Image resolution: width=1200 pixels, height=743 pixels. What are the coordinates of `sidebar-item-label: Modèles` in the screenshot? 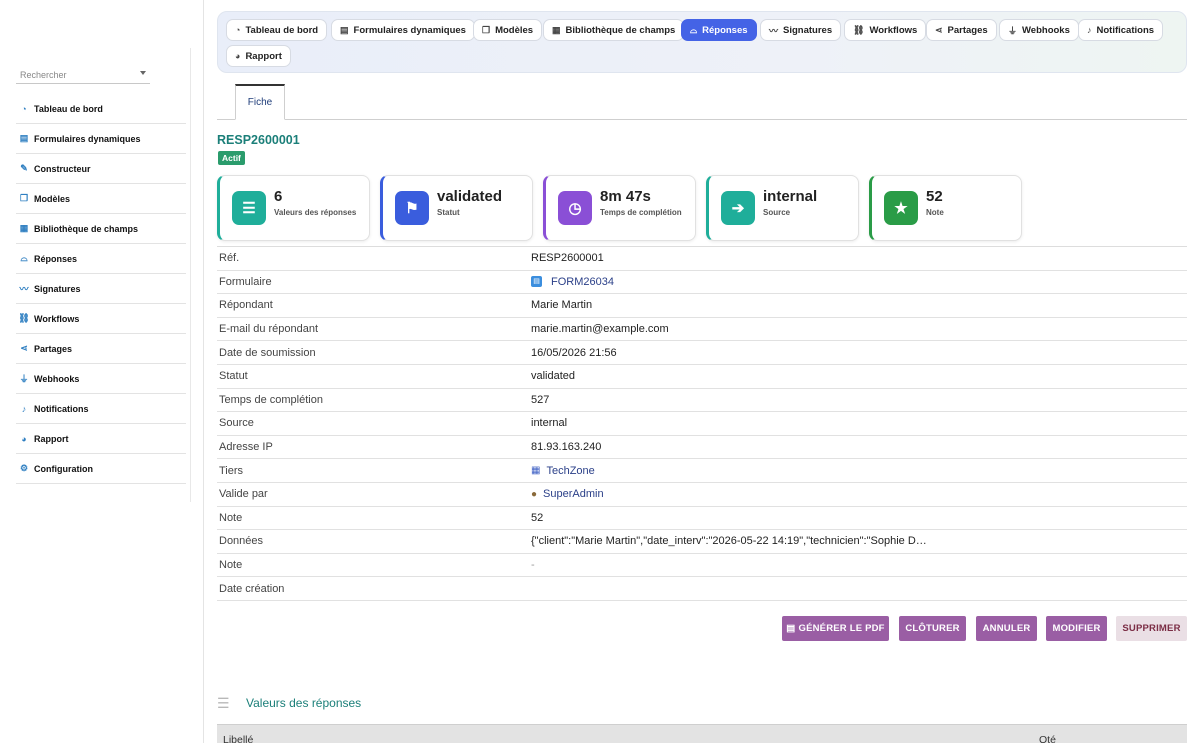 It's located at (52, 198).